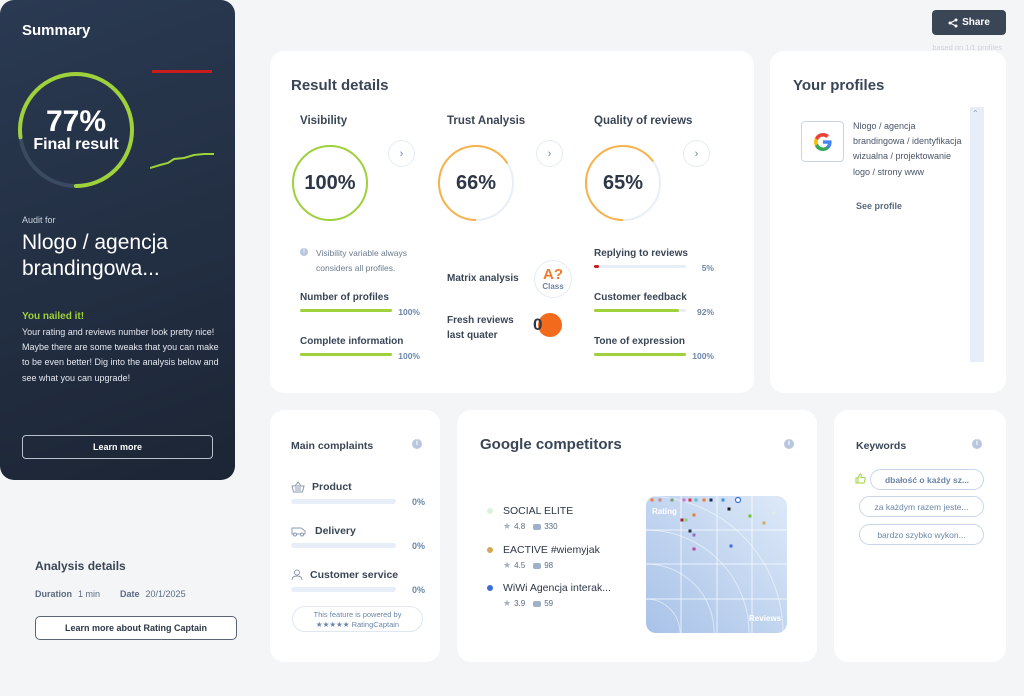 The height and width of the screenshot is (696, 1024). I want to click on star-icon: ★, so click(507, 565).